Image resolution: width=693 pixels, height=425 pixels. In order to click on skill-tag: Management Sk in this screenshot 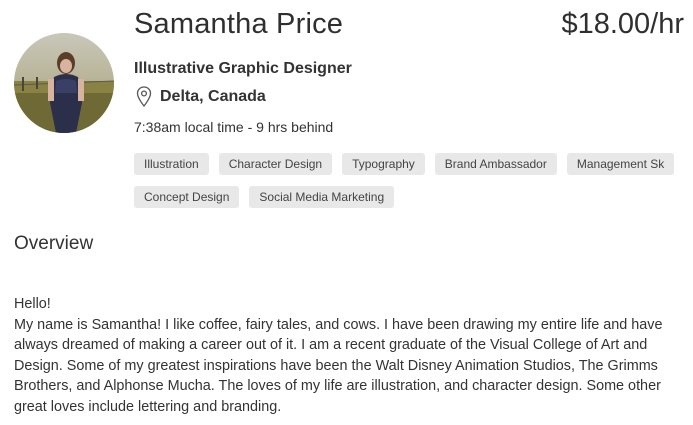, I will do `click(620, 164)`.